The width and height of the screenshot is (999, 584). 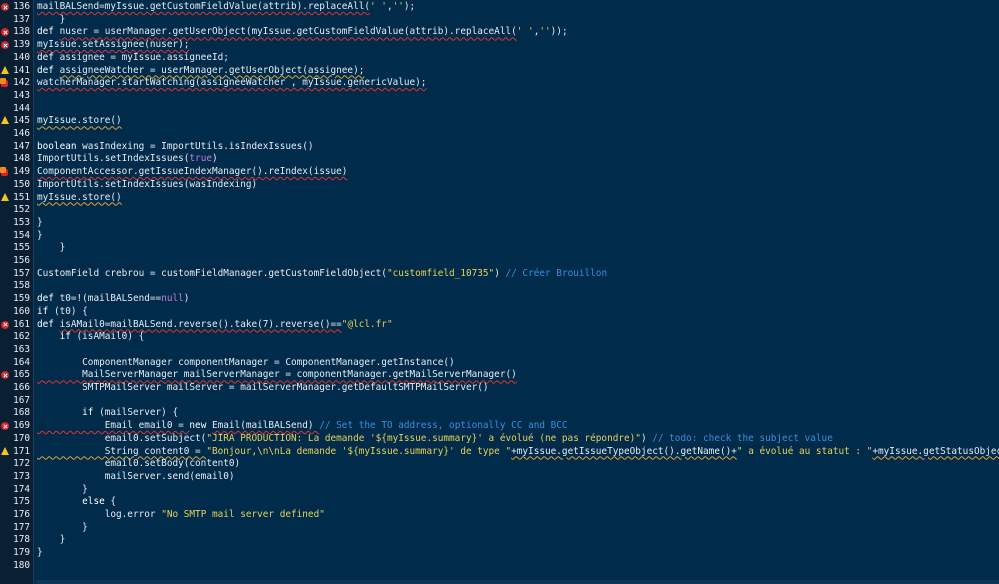 What do you see at coordinates (16, 401) in the screenshot?
I see `gutter-row: 167` at bounding box center [16, 401].